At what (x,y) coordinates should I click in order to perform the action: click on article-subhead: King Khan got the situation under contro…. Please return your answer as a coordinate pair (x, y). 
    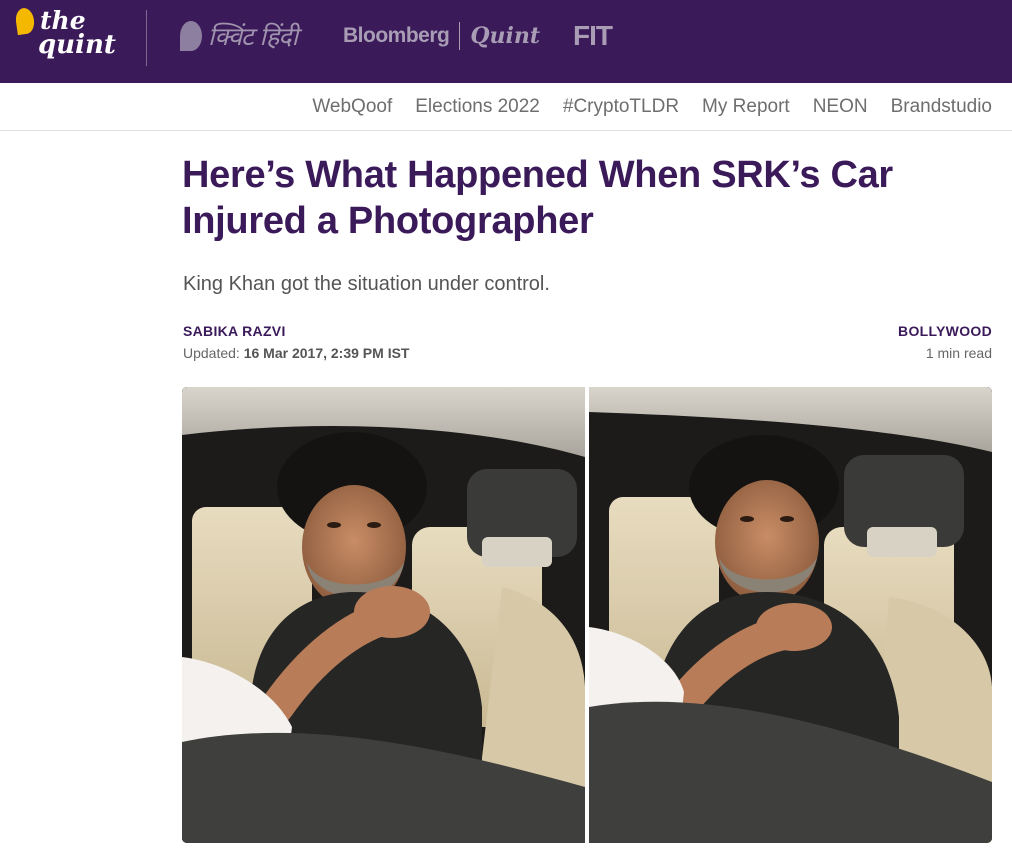
    Looking at the image, I should click on (366, 284).